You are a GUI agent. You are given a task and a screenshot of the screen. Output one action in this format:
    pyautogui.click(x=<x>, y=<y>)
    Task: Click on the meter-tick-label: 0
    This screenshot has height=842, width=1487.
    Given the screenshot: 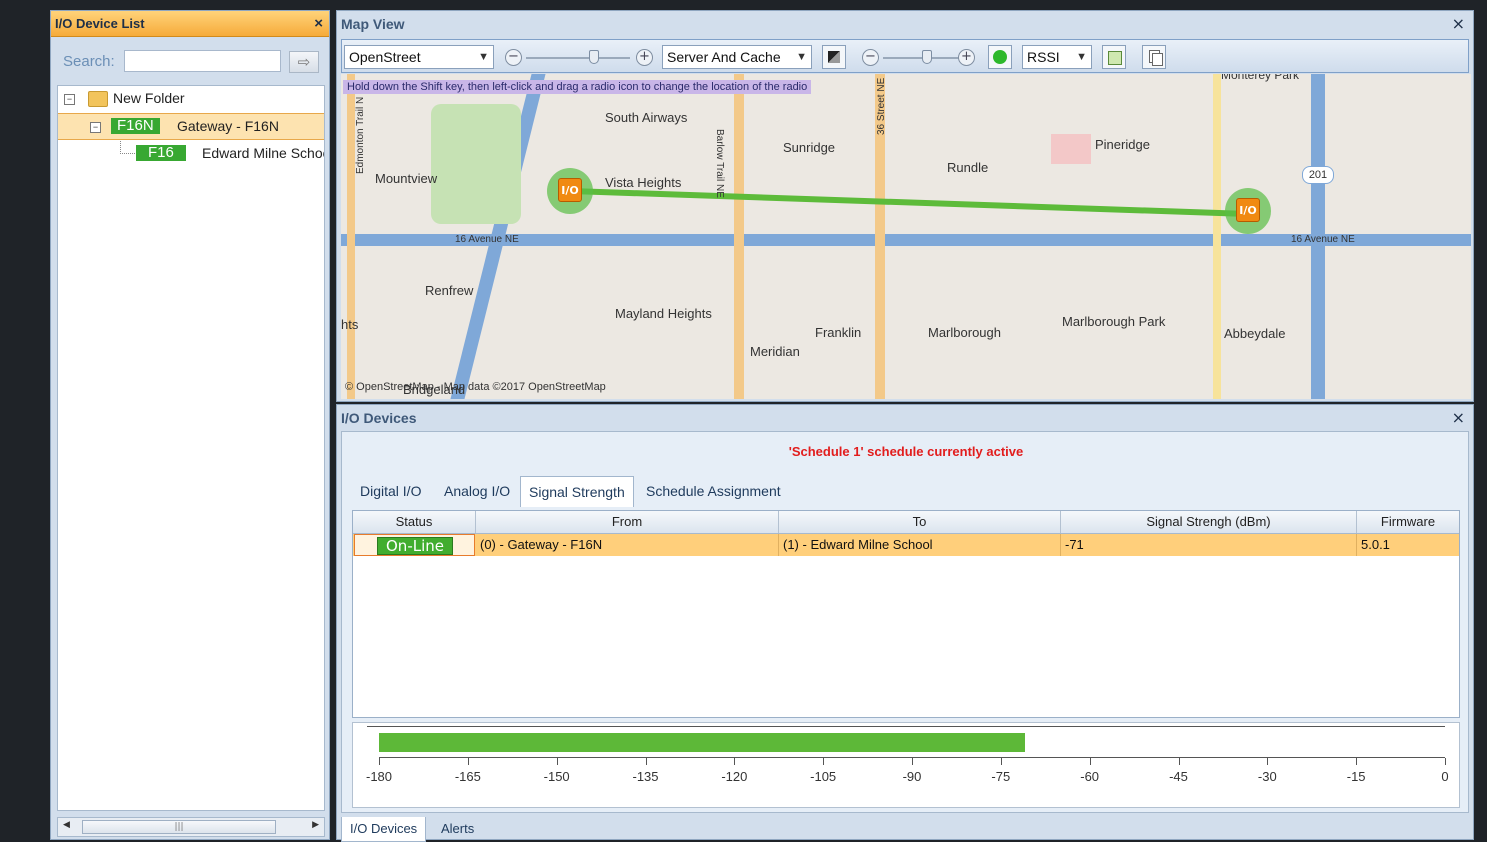 What is the action you would take?
    pyautogui.click(x=1445, y=776)
    